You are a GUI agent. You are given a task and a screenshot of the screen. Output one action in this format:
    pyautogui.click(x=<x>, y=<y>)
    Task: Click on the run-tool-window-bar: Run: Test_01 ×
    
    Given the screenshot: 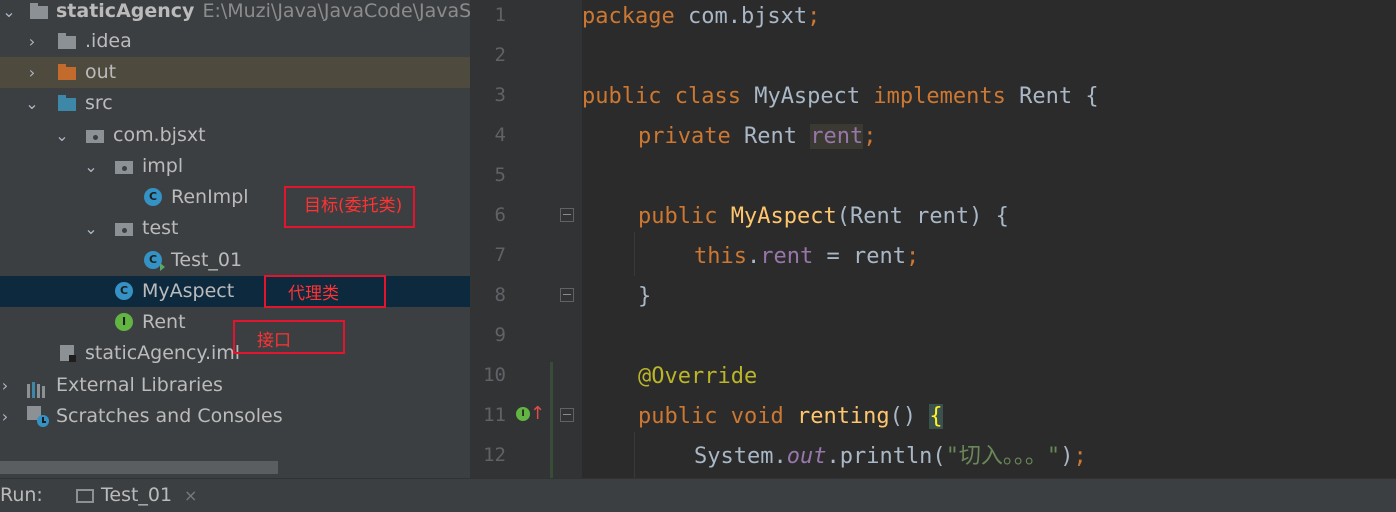 What is the action you would take?
    pyautogui.click(x=698, y=495)
    